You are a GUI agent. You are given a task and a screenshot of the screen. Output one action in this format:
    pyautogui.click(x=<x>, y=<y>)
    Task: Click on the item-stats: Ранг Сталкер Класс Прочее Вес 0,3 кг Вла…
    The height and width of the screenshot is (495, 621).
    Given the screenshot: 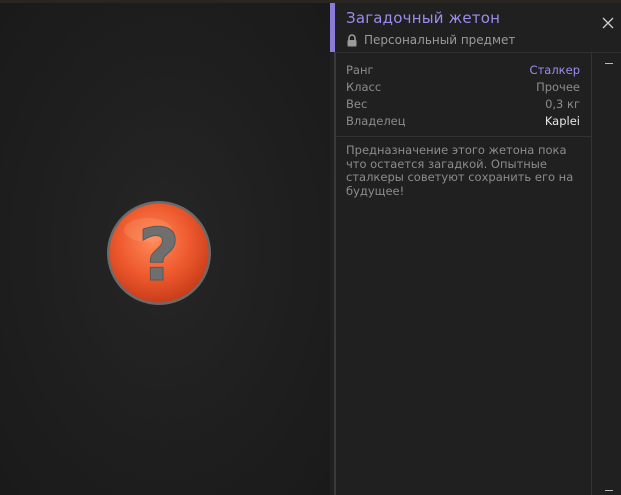 What is the action you would take?
    pyautogui.click(x=463, y=96)
    